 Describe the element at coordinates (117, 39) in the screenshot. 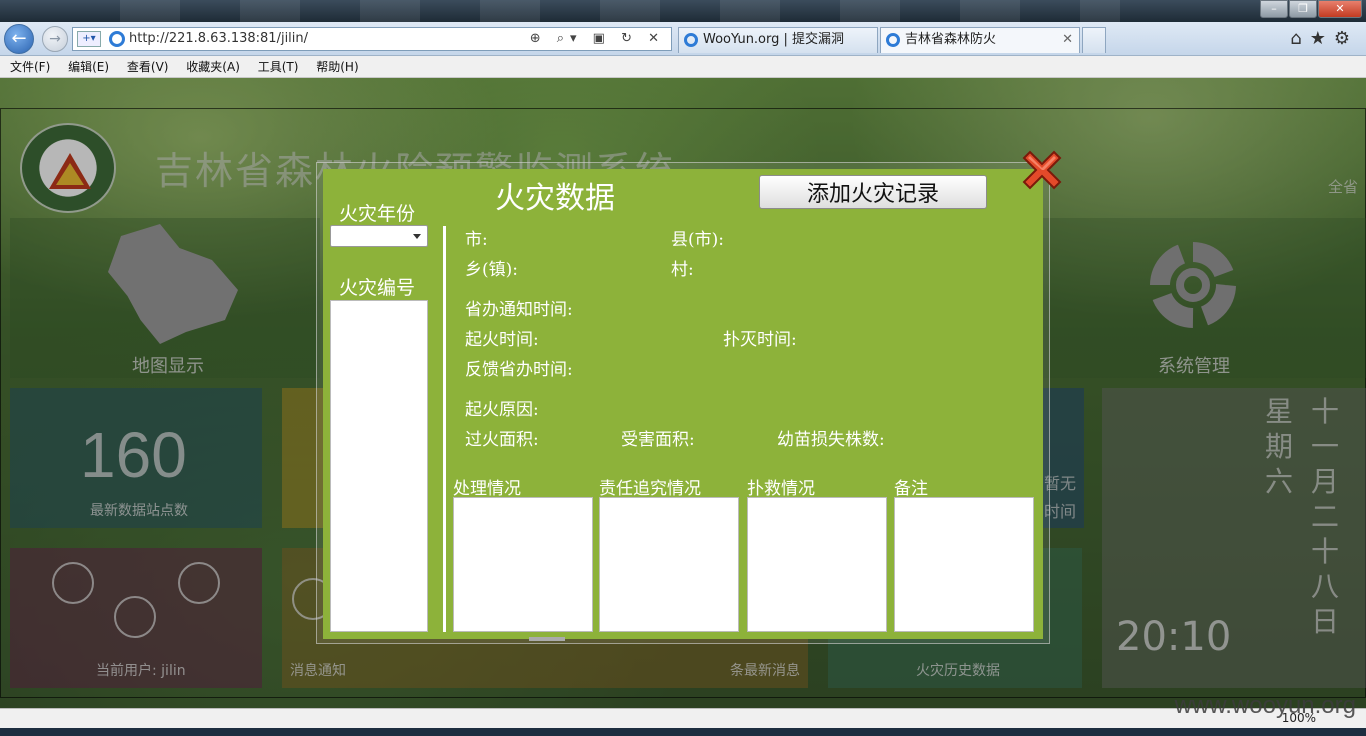

I see `ie-page-icon` at that location.